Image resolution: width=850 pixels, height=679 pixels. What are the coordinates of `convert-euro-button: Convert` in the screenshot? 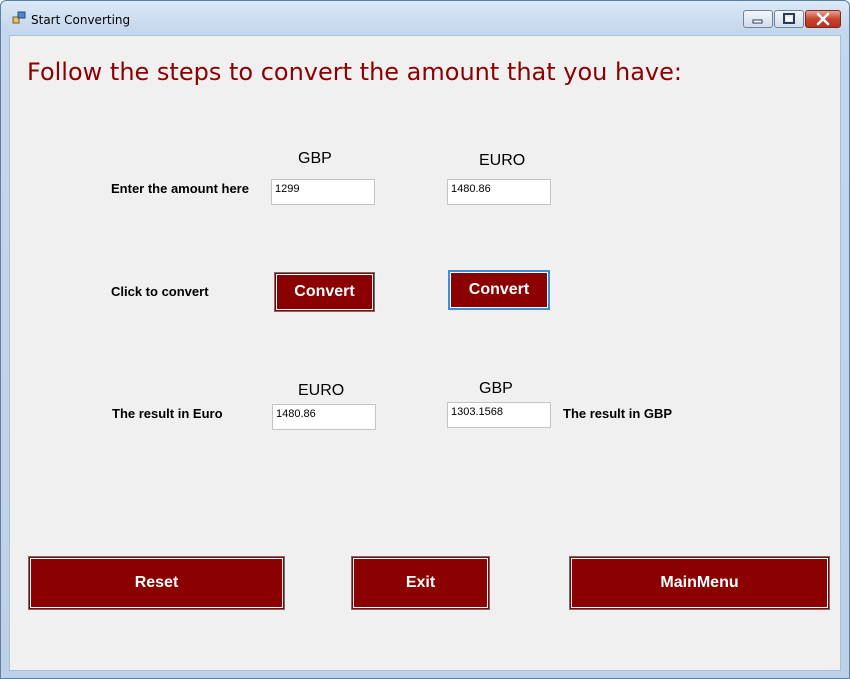 It's located at (499, 290).